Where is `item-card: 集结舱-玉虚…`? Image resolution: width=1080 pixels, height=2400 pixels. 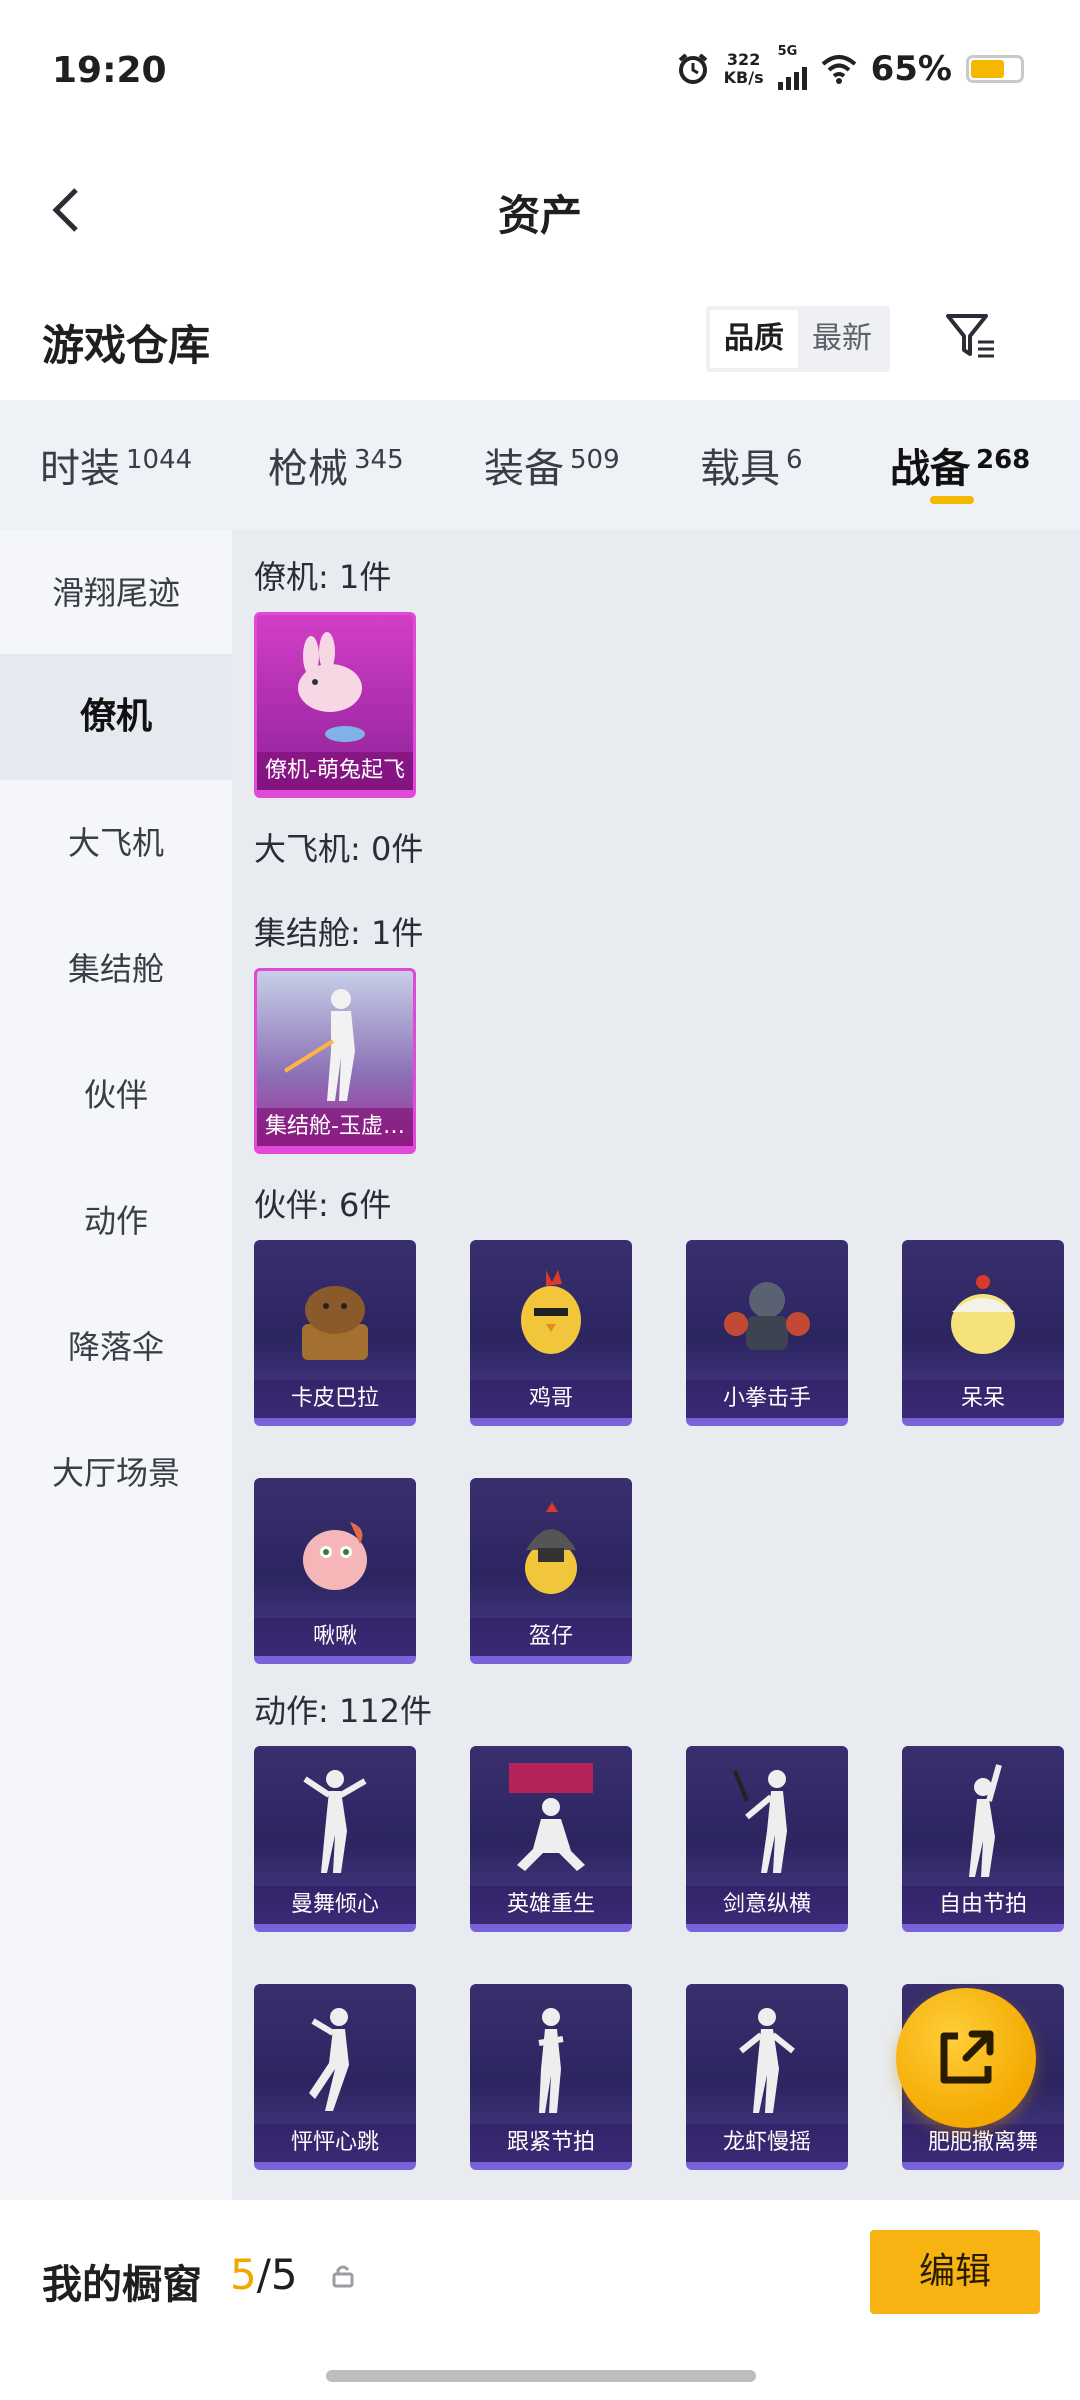 item-card: 集结舱-玉虚… is located at coordinates (335, 1061).